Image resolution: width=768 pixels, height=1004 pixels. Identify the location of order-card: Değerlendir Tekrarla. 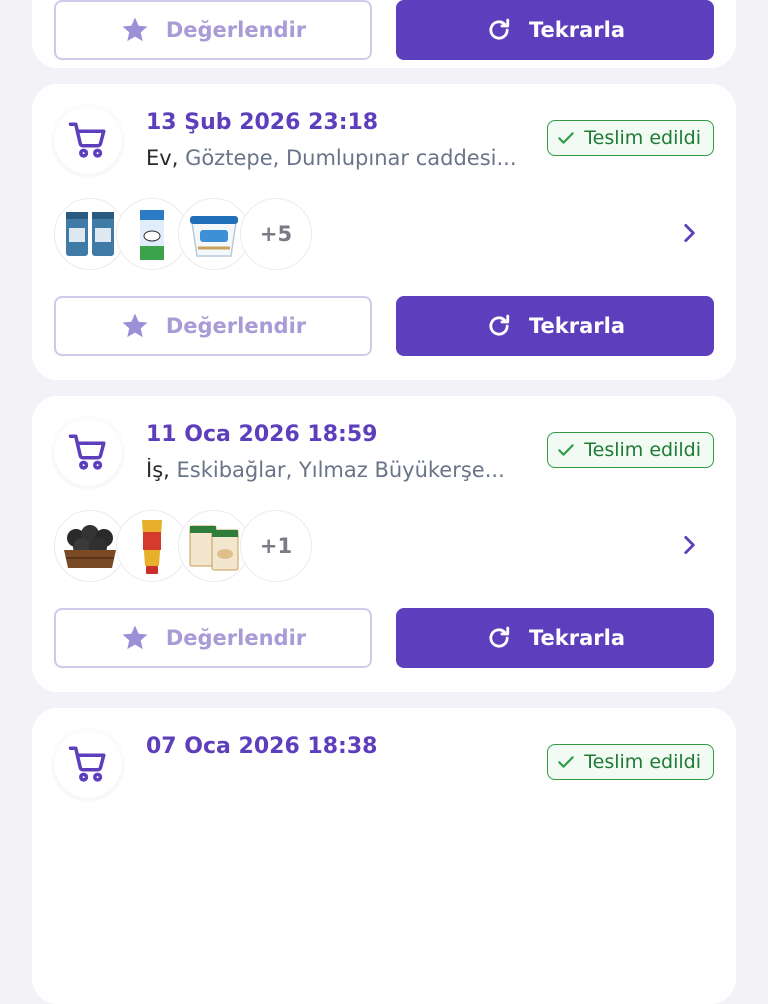
(384, 34).